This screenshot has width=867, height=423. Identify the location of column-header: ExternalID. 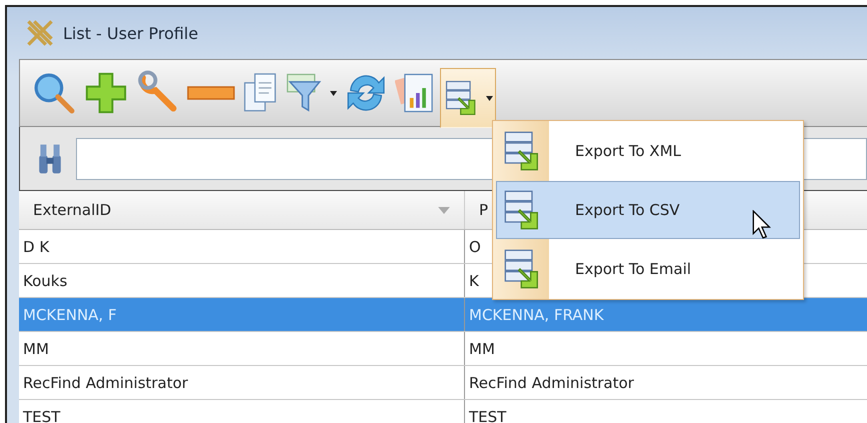
(242, 210).